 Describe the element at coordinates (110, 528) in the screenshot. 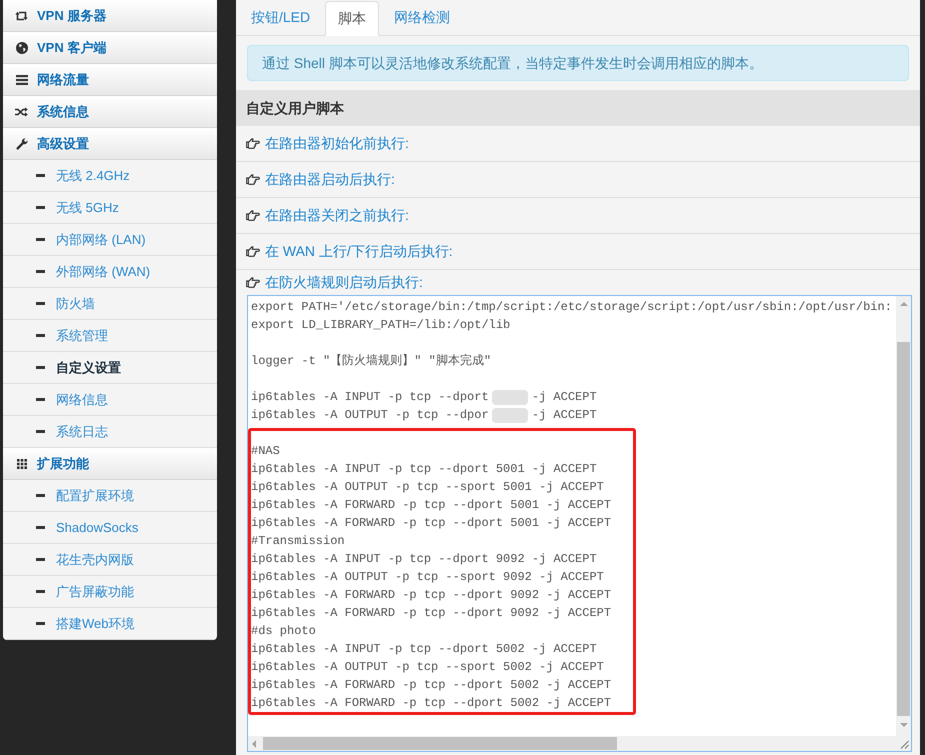

I see `sidebar-item: ShadowSocks` at that location.